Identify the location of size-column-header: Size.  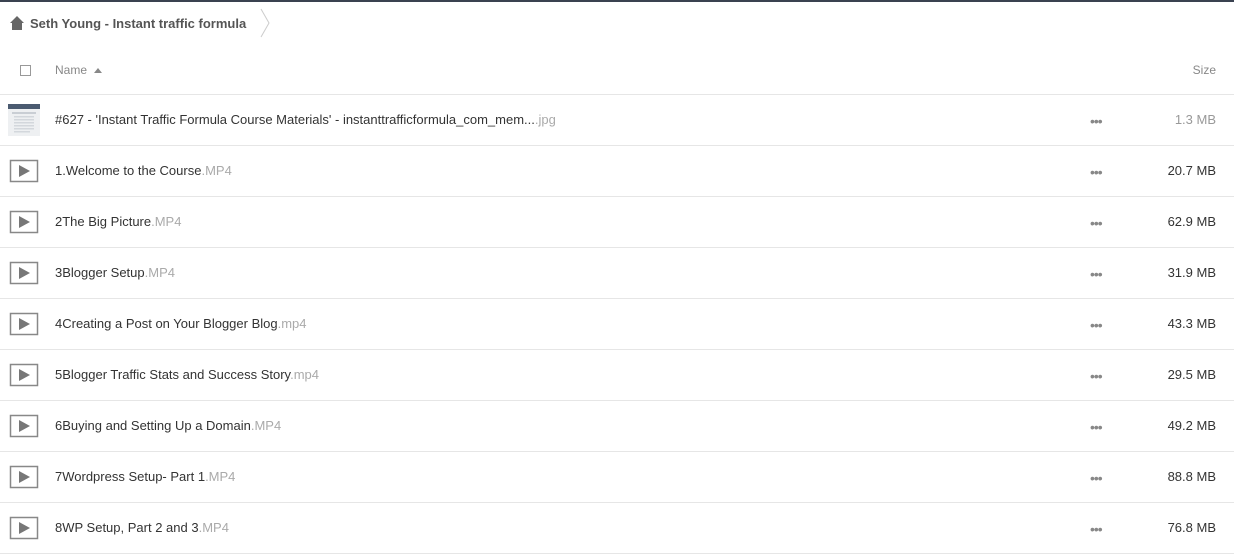
(1204, 70).